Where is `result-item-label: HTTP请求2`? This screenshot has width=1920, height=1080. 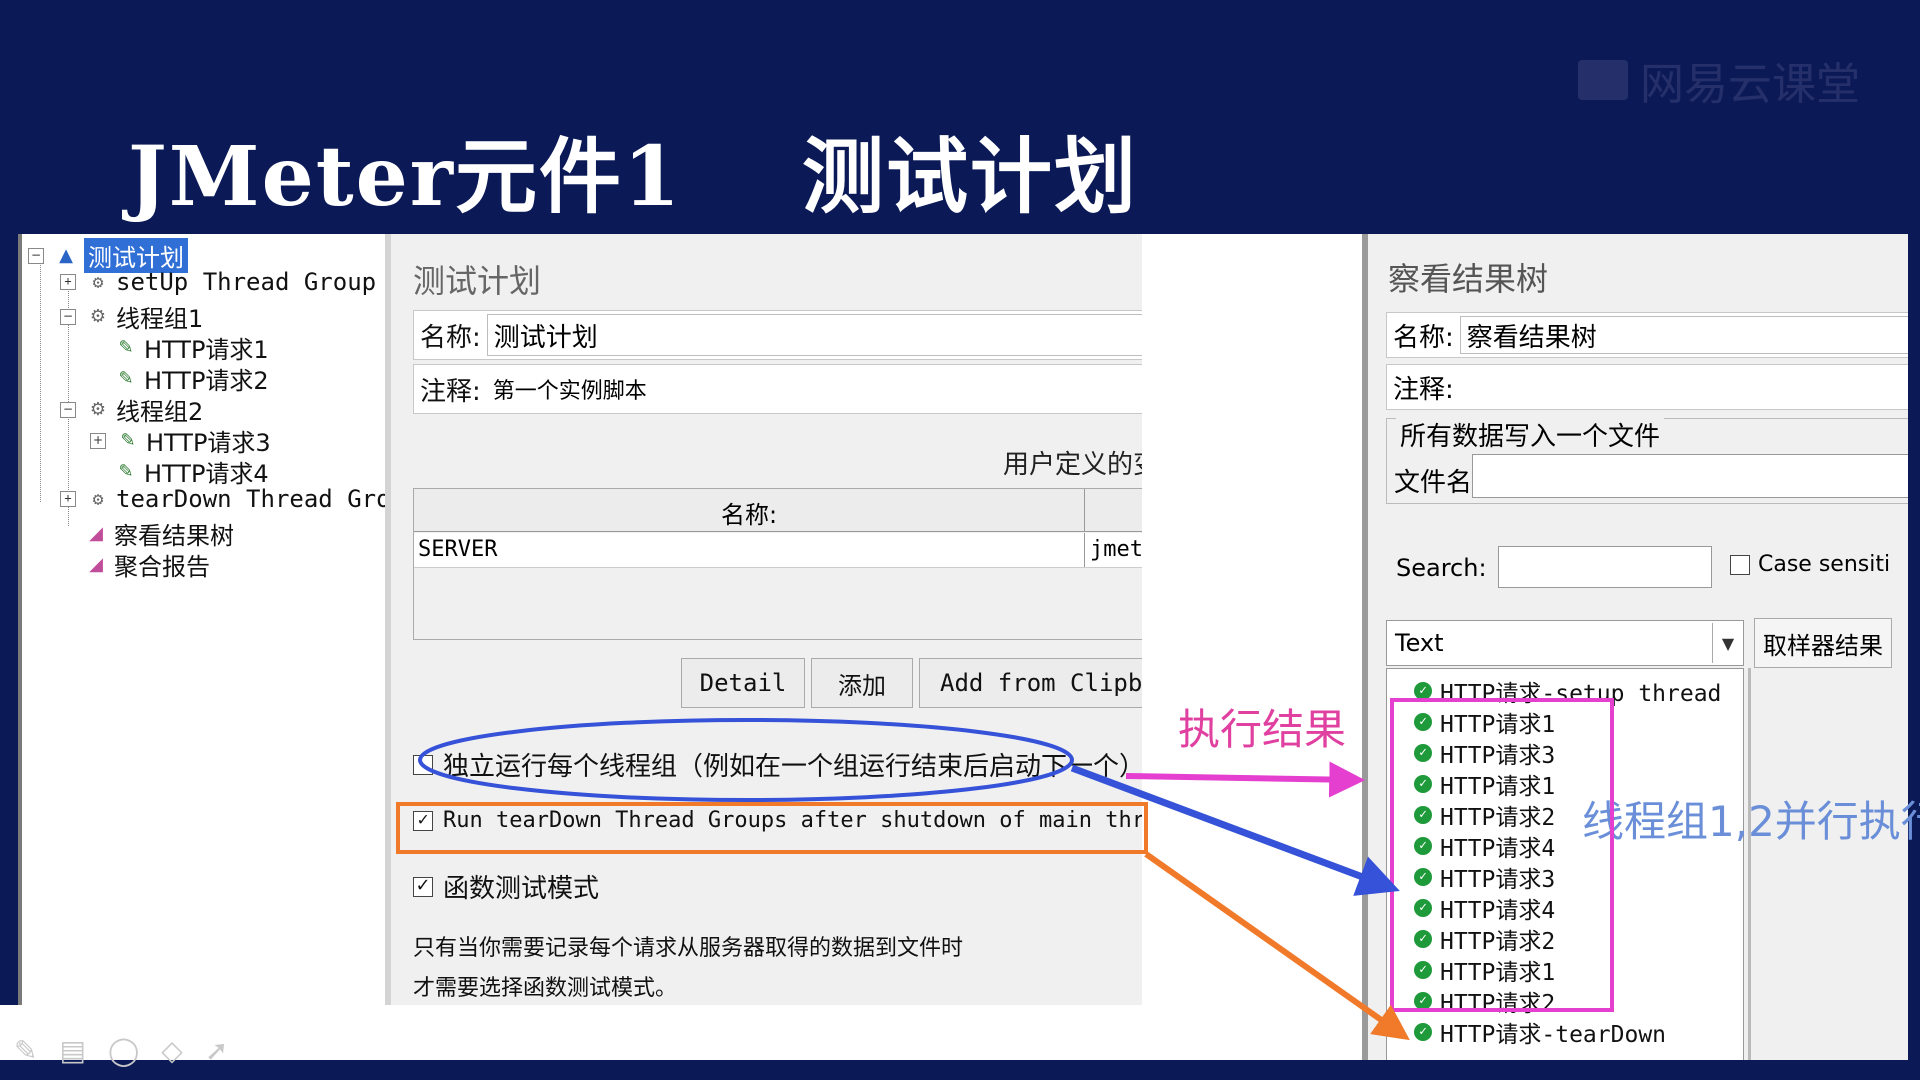 result-item-label: HTTP请求2 is located at coordinates (1498, 818).